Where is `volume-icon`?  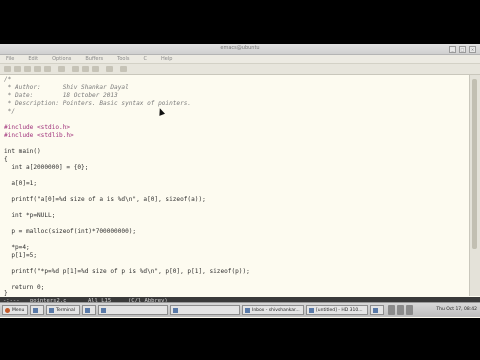
volume-icon is located at coordinates (400, 310).